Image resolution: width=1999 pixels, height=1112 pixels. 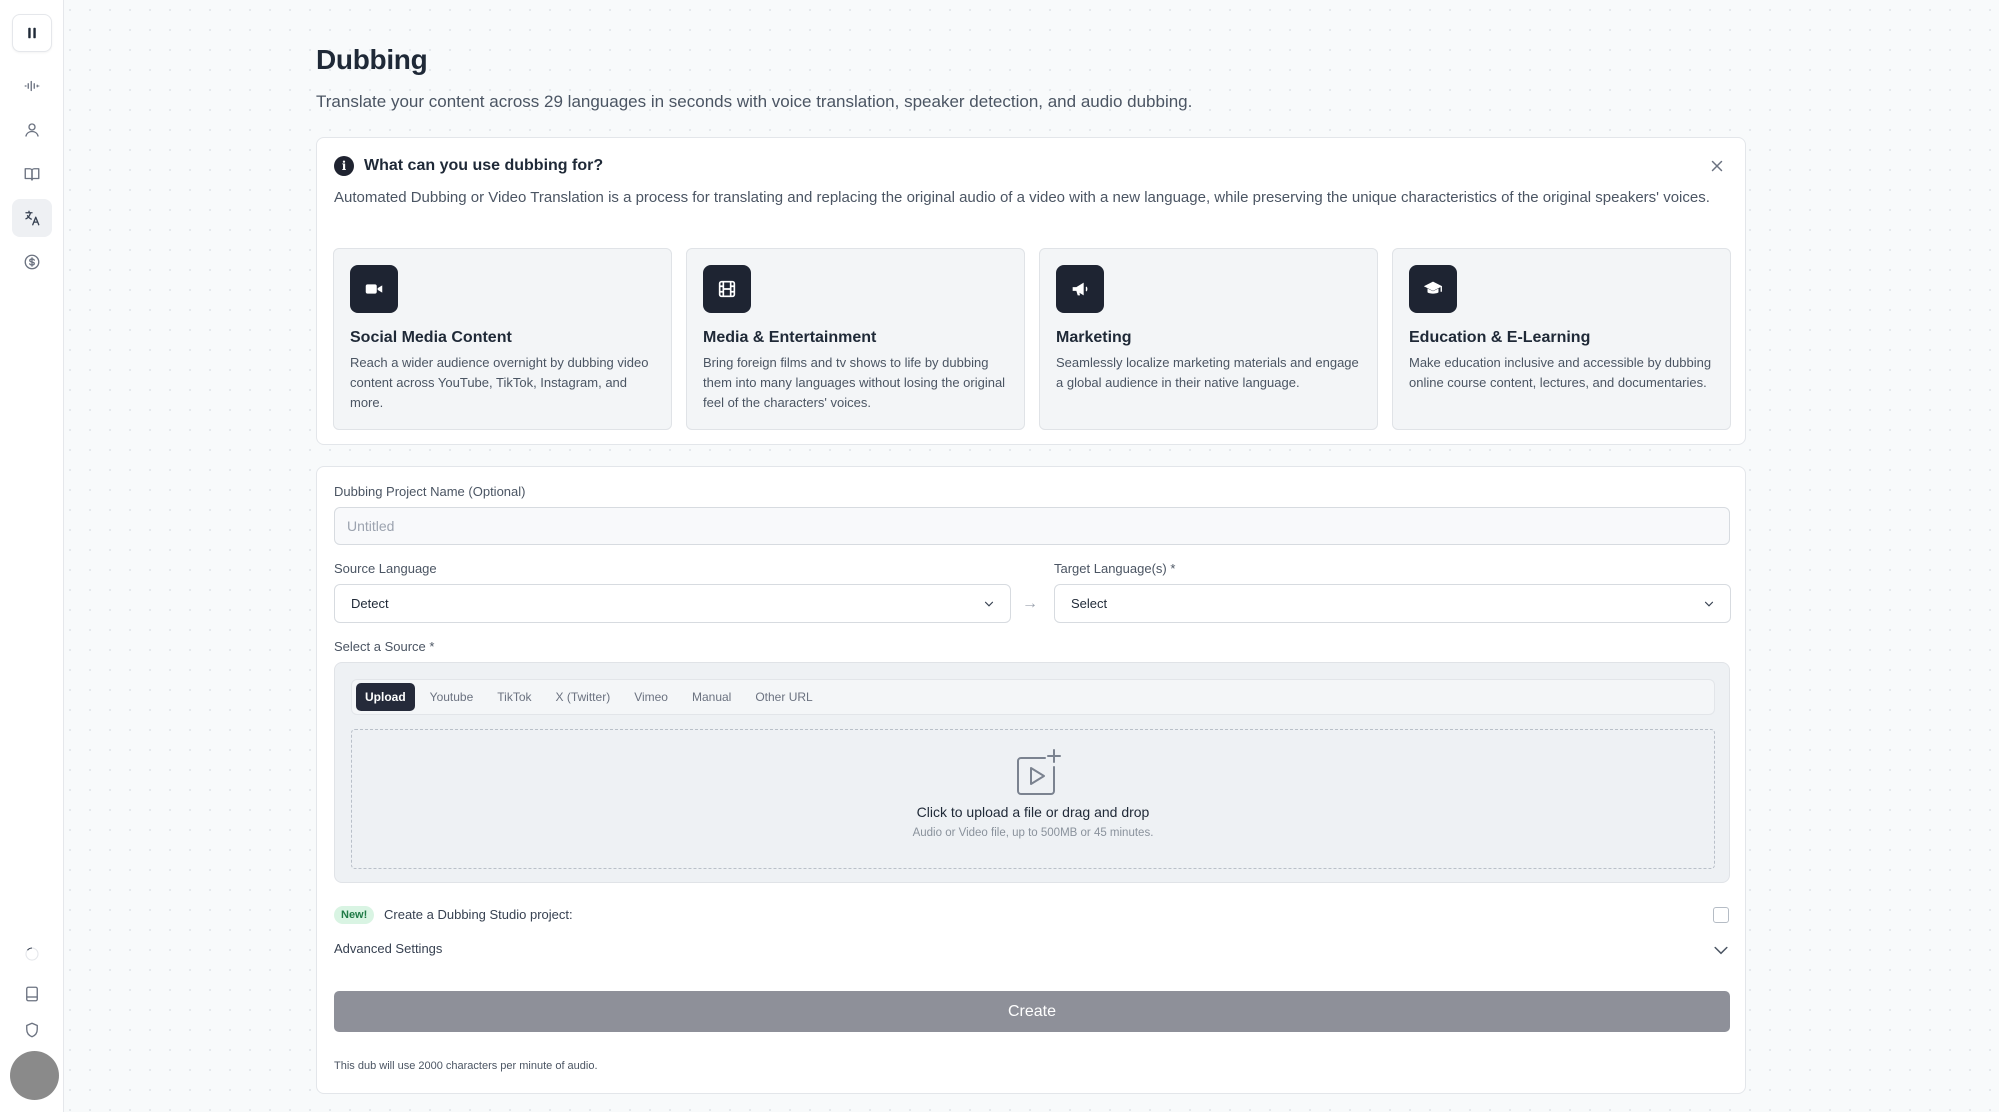 What do you see at coordinates (1392, 603) in the screenshot?
I see `target-language-select: Select` at bounding box center [1392, 603].